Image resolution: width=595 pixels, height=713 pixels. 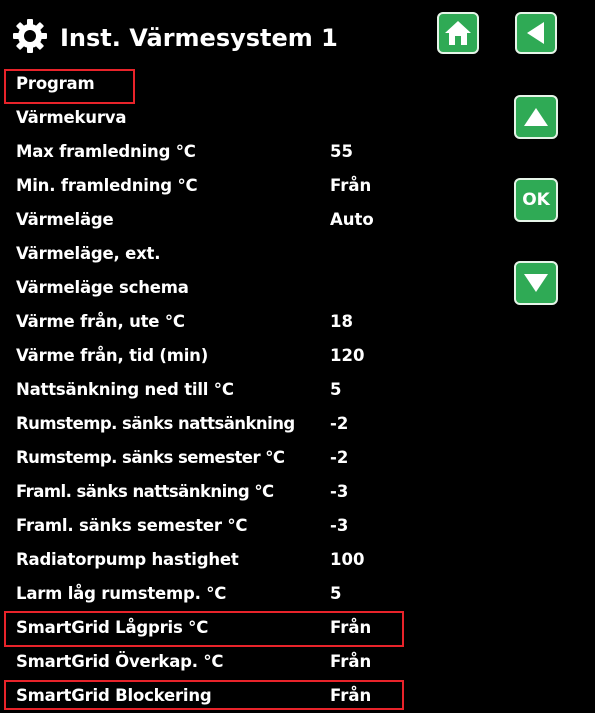 What do you see at coordinates (347, 355) in the screenshot?
I see `menu-item-value: 120` at bounding box center [347, 355].